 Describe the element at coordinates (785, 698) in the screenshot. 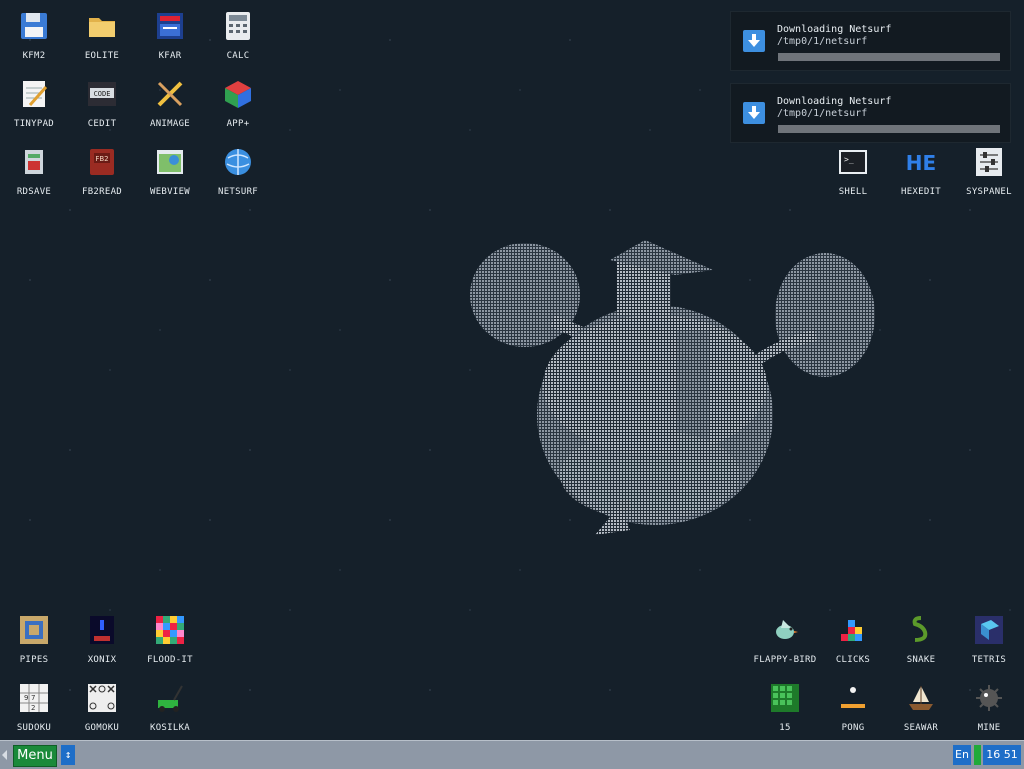

I see `fifteen-puzzle-icon` at that location.